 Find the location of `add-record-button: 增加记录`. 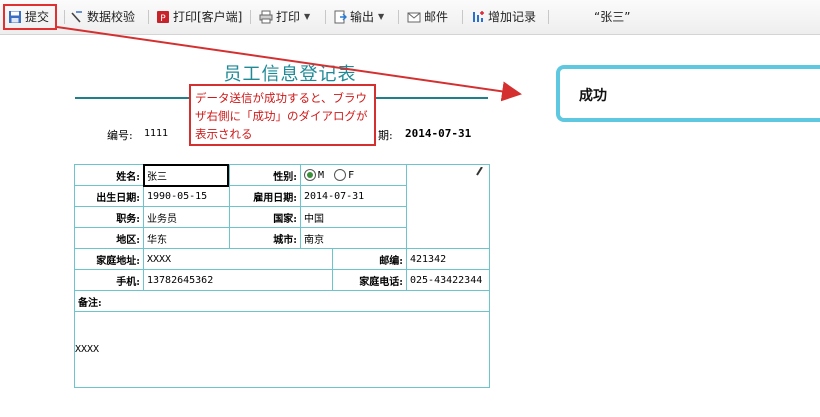

add-record-button: 增加记录 is located at coordinates (503, 17).